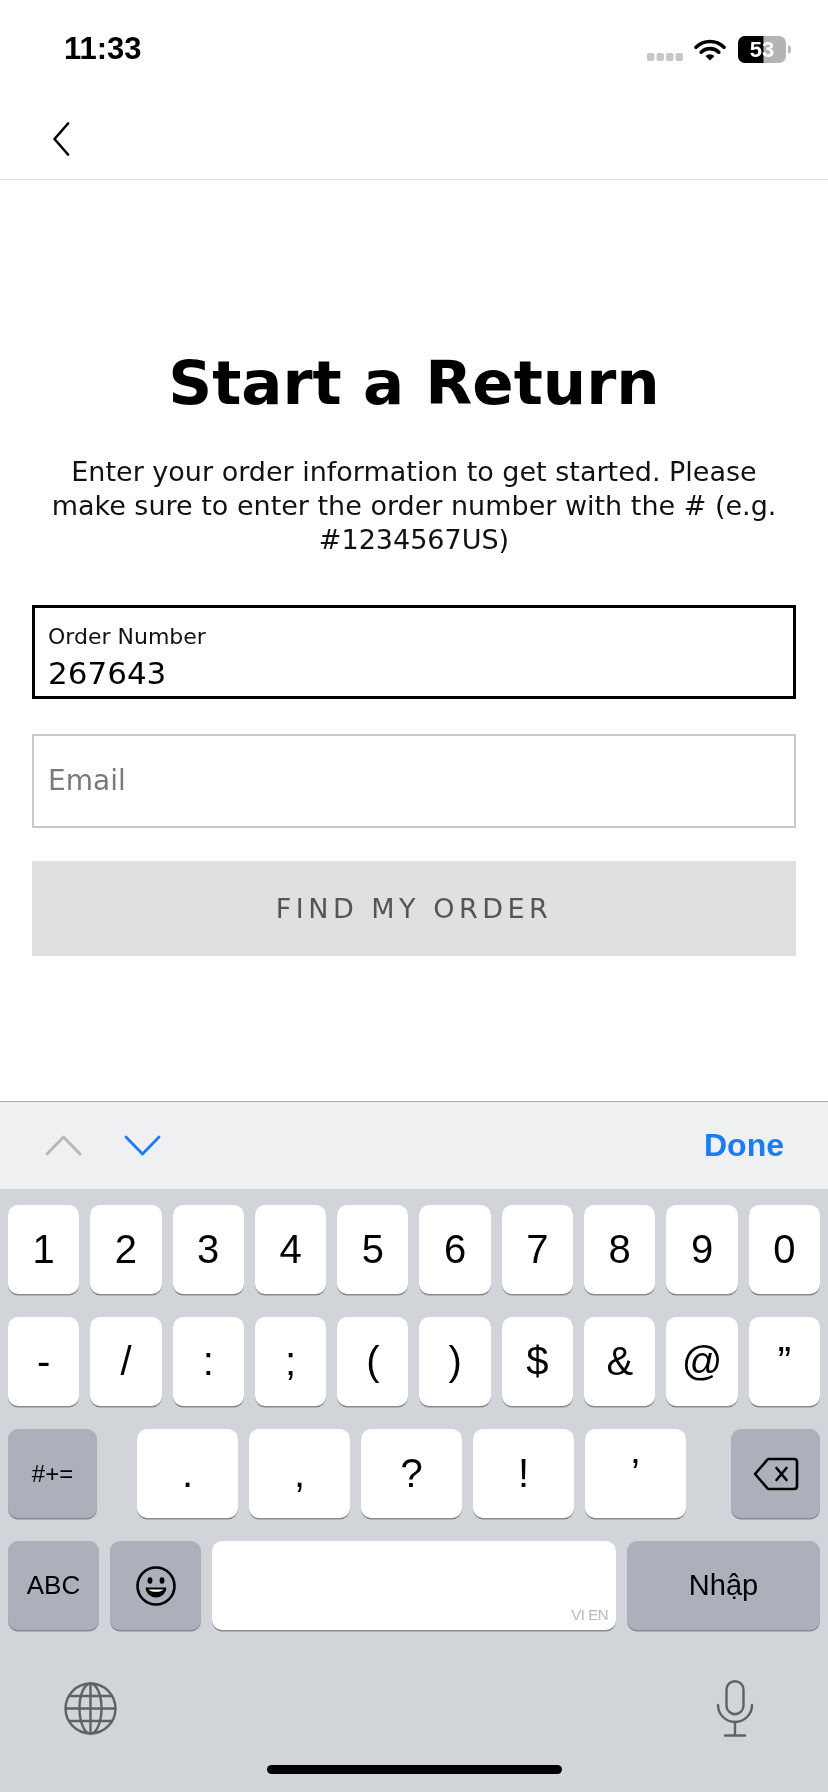 The height and width of the screenshot is (1792, 828). Describe the element at coordinates (620, 1361) in the screenshot. I see `keyboard-key: &` at that location.